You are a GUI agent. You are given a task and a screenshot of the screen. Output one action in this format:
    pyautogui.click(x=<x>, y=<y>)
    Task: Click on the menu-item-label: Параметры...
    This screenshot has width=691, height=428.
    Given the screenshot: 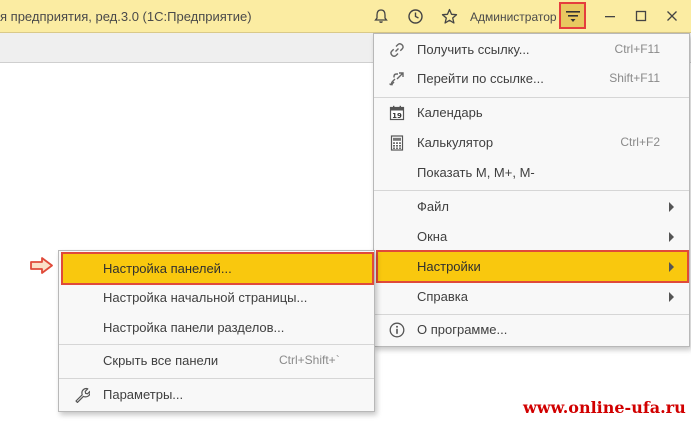 What is the action you would take?
    pyautogui.click(x=143, y=394)
    